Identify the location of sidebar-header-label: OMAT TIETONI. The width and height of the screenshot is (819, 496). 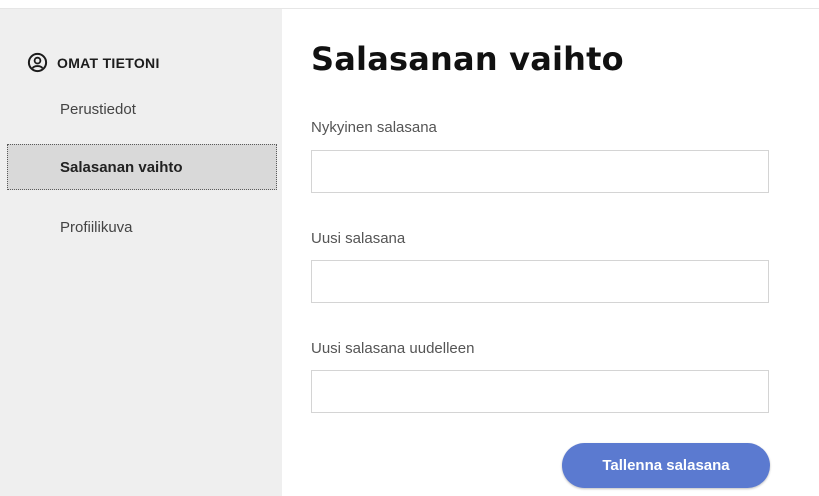
(108, 62).